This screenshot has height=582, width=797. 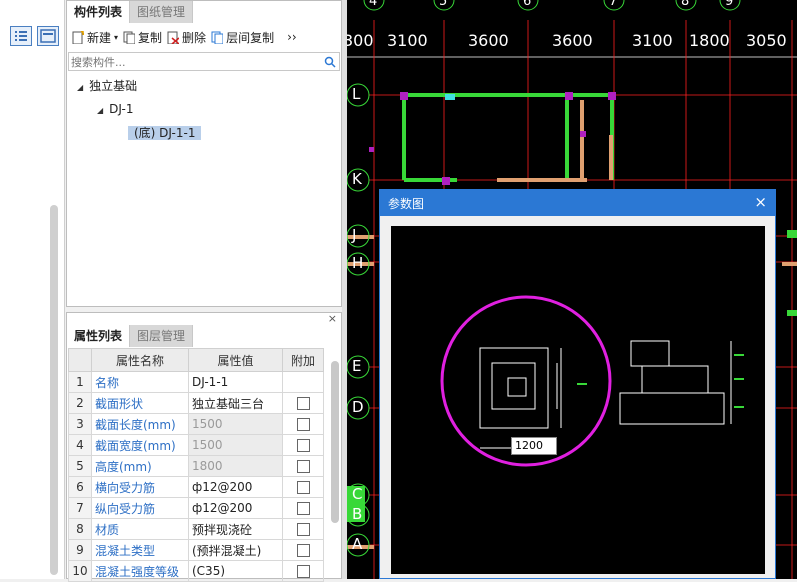 I want to click on grid-axis-label: H, so click(x=358, y=263).